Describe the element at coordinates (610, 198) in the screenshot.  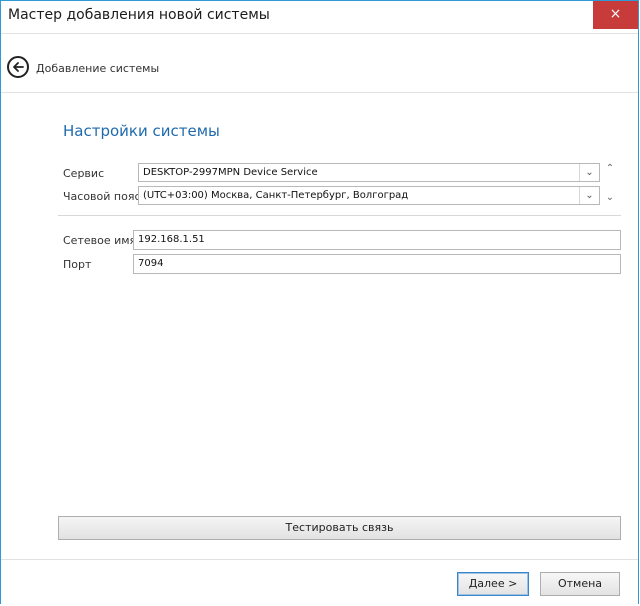
I see `scroll-down-icon: ⌄` at that location.